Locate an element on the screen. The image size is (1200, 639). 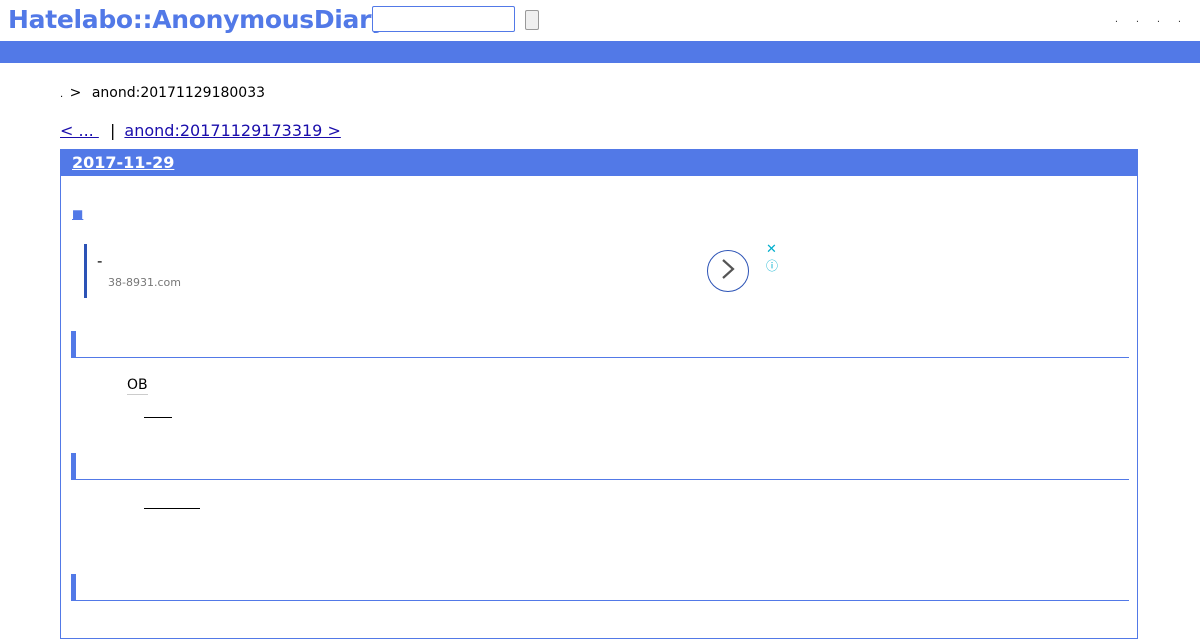
breadcrumb-current: anond:20171129180033 is located at coordinates (178, 93).